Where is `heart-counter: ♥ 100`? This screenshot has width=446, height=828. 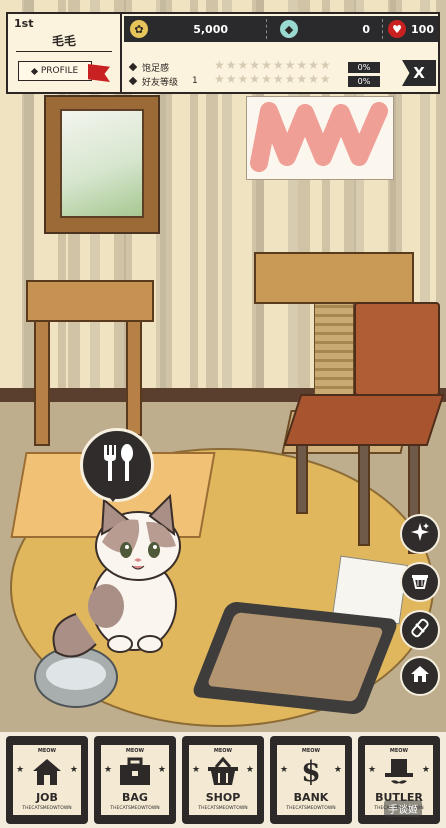 heart-counter: ♥ 100 is located at coordinates (412, 29).